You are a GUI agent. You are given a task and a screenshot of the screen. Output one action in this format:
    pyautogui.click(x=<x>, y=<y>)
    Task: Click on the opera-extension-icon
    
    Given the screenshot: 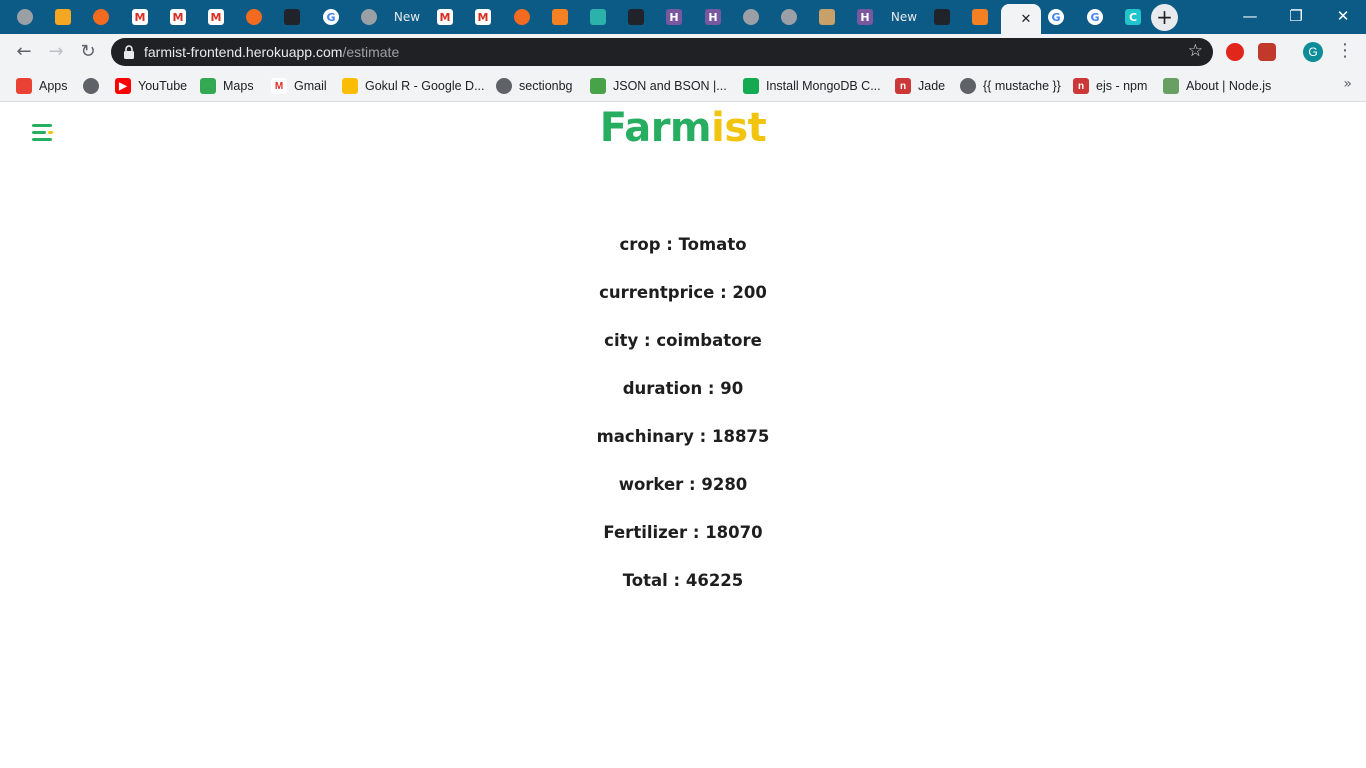 What is the action you would take?
    pyautogui.click(x=1235, y=52)
    